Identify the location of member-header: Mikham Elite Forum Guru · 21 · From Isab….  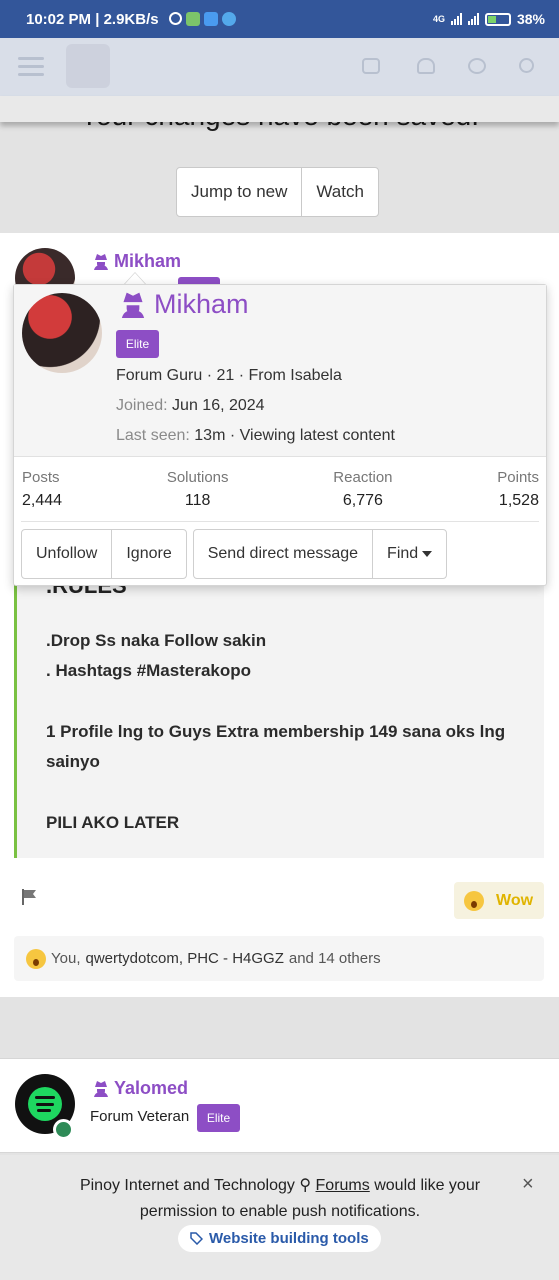
(280, 371).